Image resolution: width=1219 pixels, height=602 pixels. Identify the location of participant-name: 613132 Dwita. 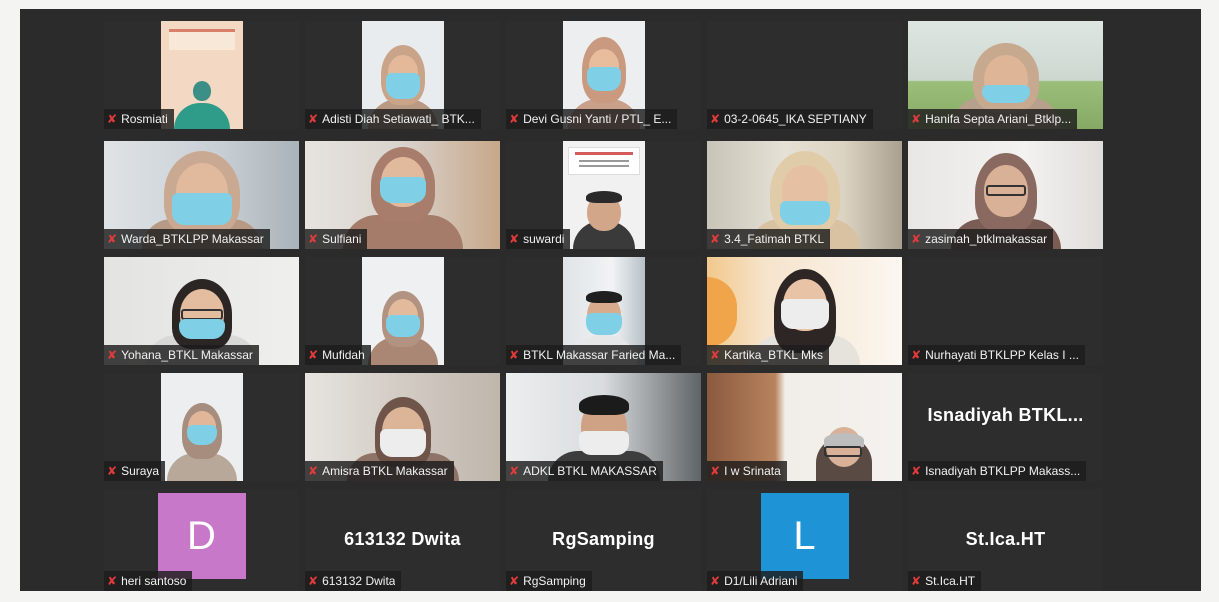
(359, 581).